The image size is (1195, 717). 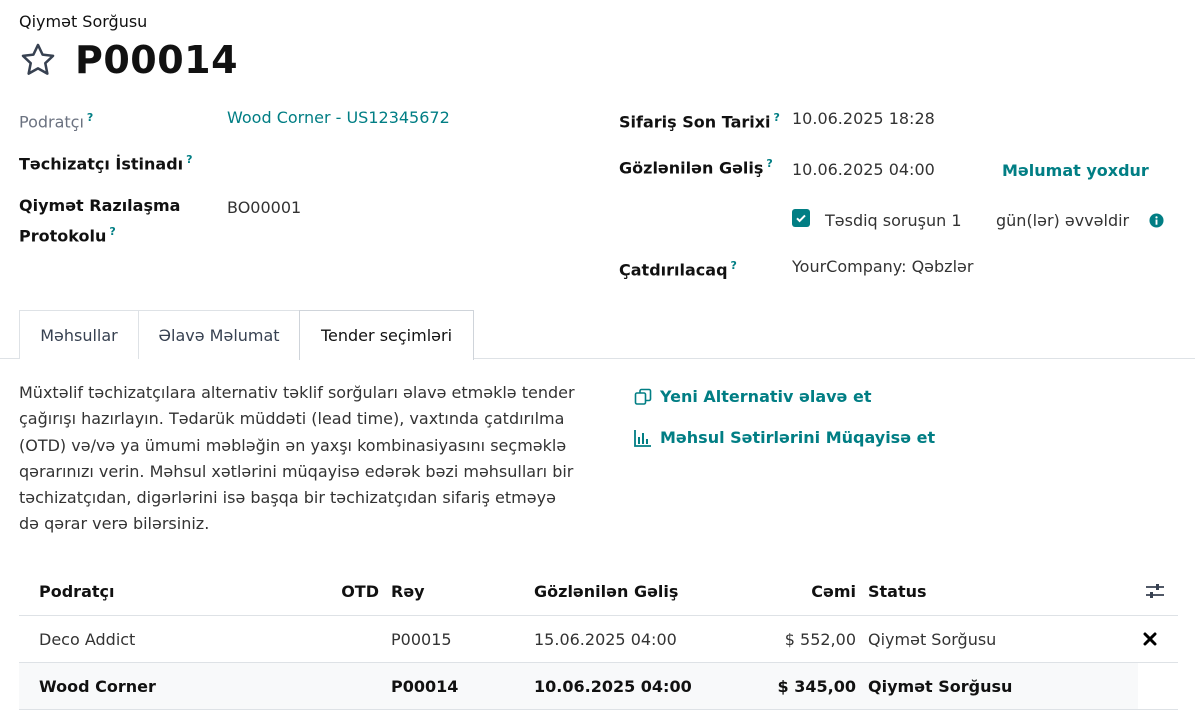 I want to click on vendor-reference-label: Təchizatçı İstinadı?, so click(x=106, y=162).